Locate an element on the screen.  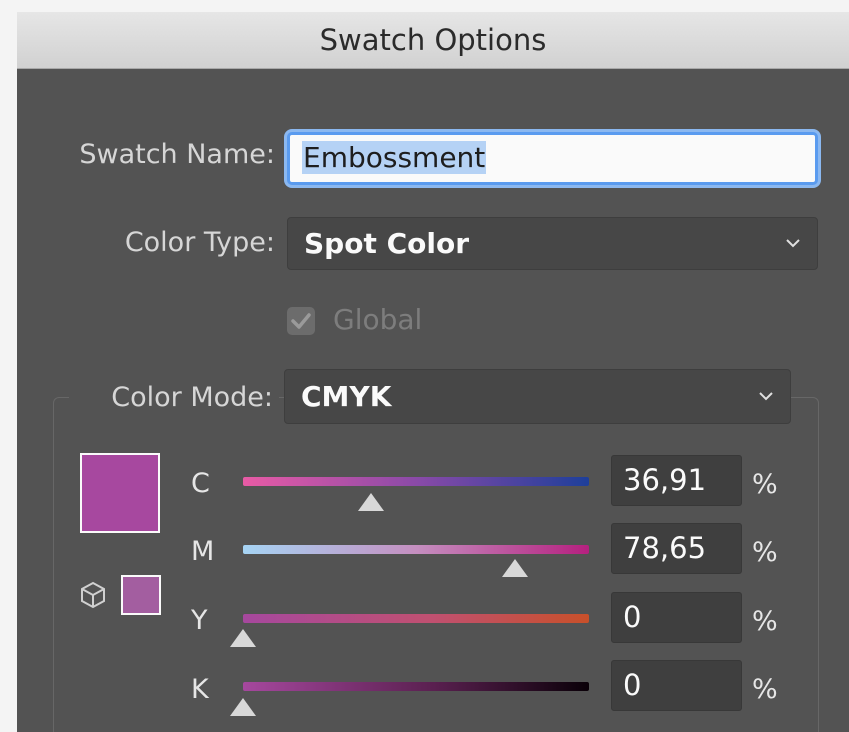
cyan-value-input: 36,91 is located at coordinates (676, 480).